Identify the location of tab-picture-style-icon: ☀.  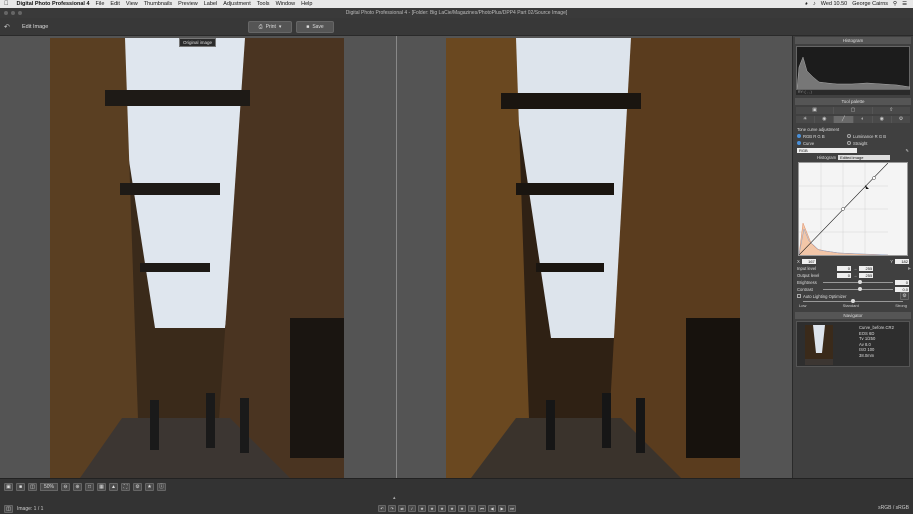
(805, 119).